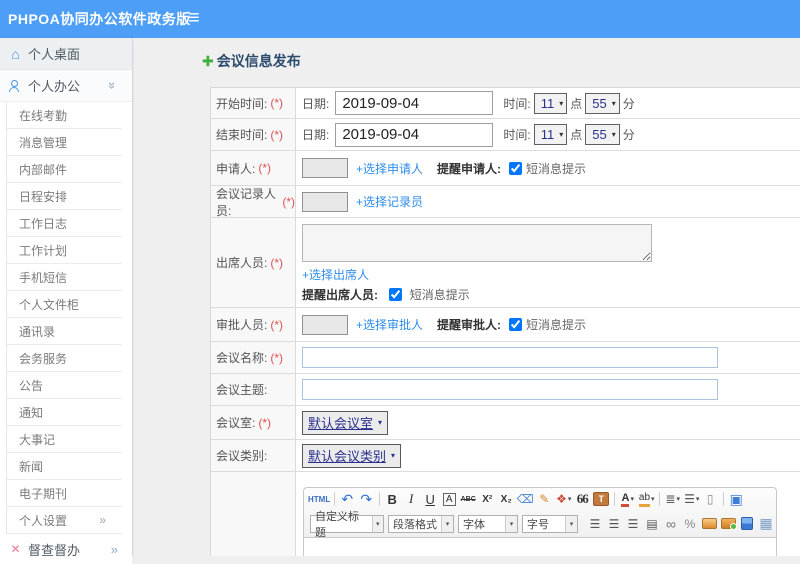 This screenshot has height=564, width=800. What do you see at coordinates (595, 524) in the screenshot?
I see `align-left-icon: ☰` at bounding box center [595, 524].